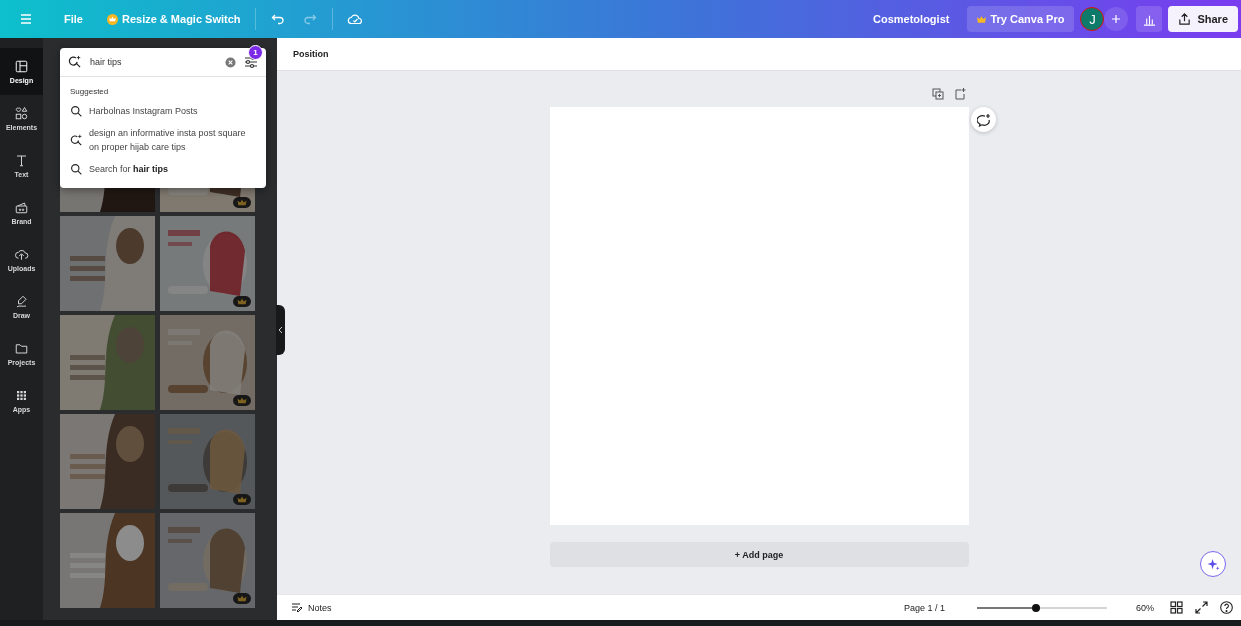 The width and height of the screenshot is (1241, 626). What do you see at coordinates (1226, 607) in the screenshot?
I see `help-icon` at bounding box center [1226, 607].